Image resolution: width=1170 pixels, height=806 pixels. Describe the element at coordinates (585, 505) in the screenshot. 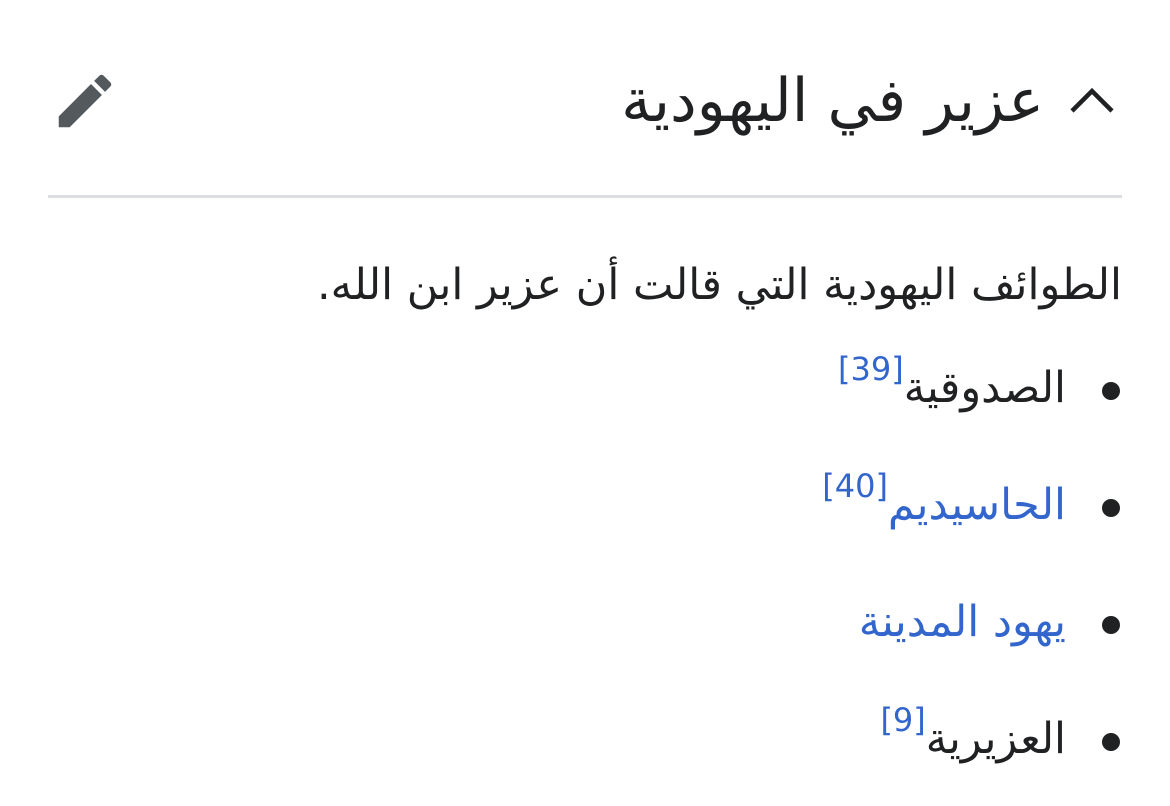

I see `list-item: الحاسيديم[40]` at that location.